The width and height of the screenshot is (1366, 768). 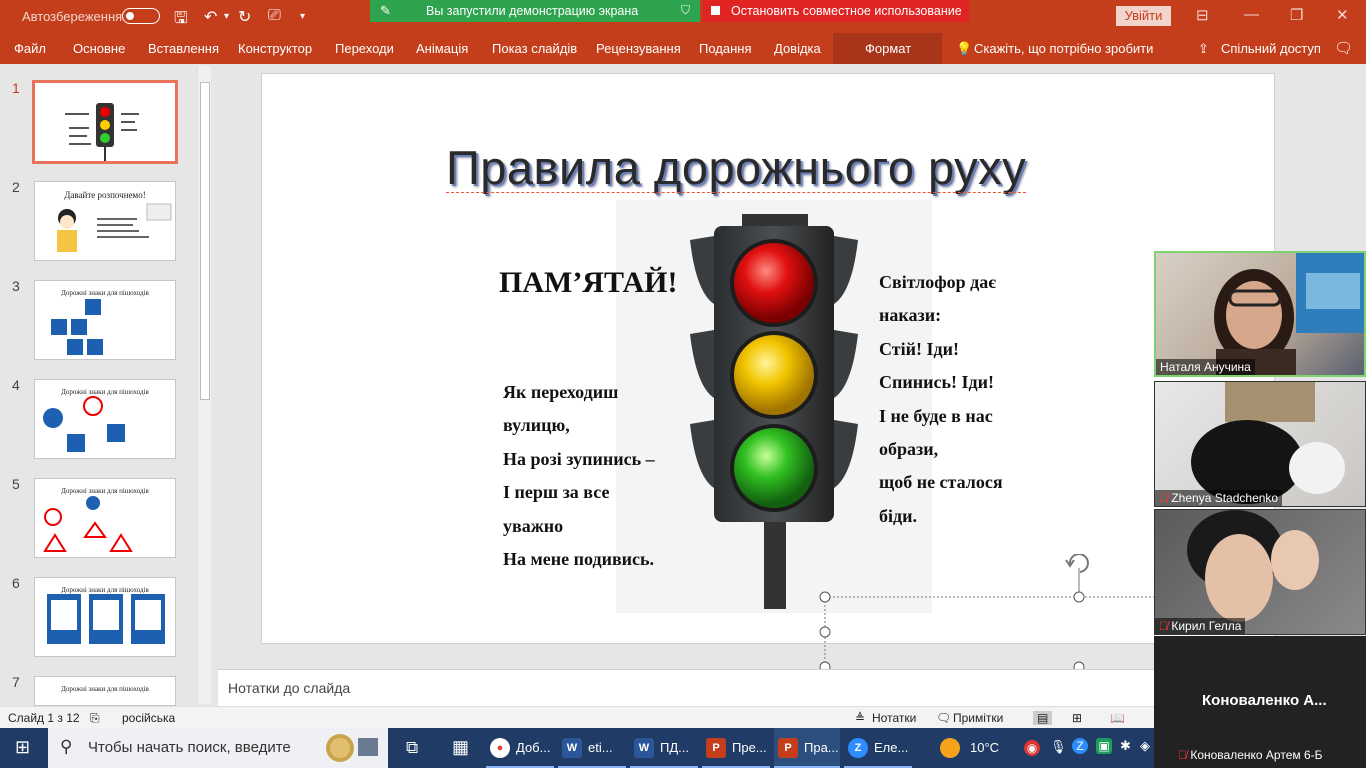 What do you see at coordinates (988, 611) in the screenshot?
I see `selection-frame` at bounding box center [988, 611].